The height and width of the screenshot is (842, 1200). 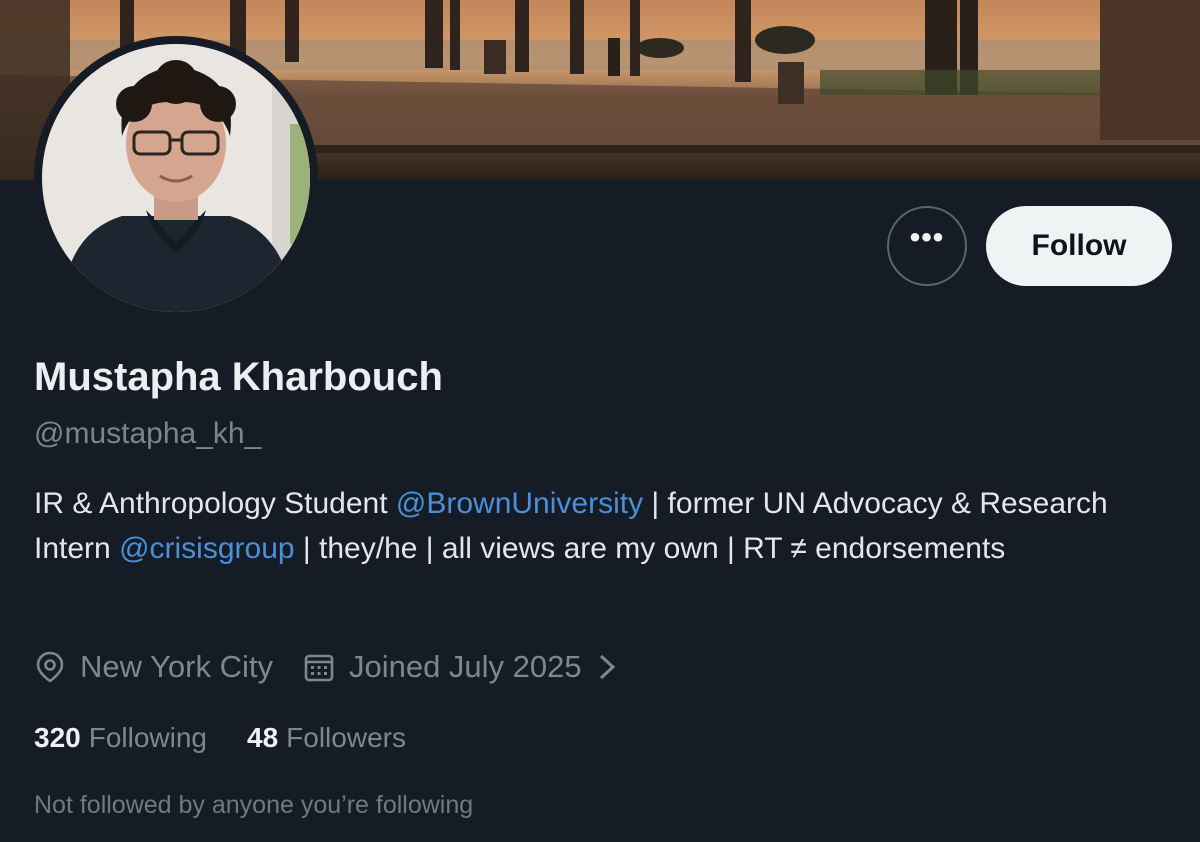 I want to click on more-options-button: •••, so click(x=927, y=246).